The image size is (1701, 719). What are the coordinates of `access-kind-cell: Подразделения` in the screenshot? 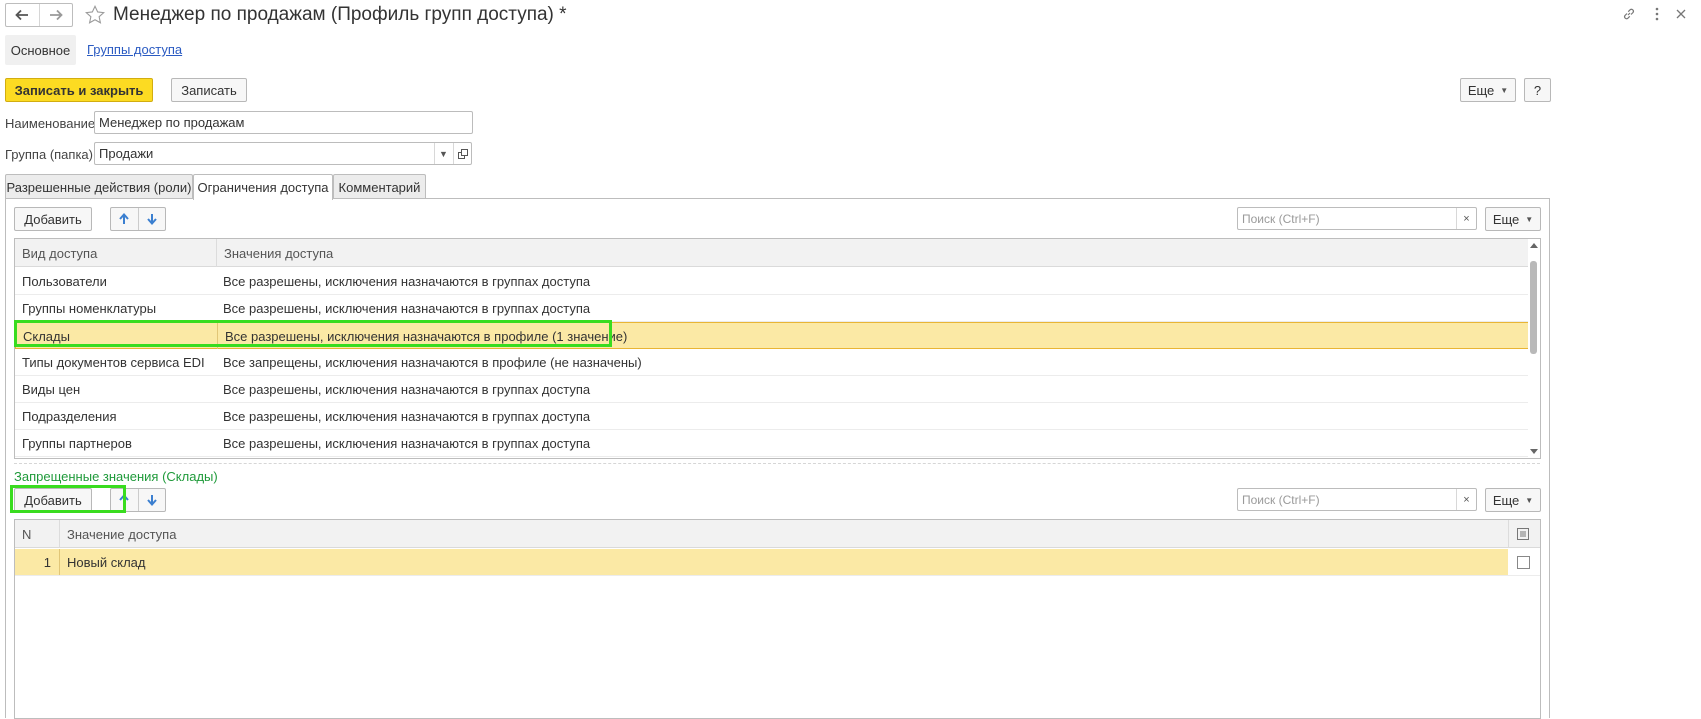 It's located at (69, 416).